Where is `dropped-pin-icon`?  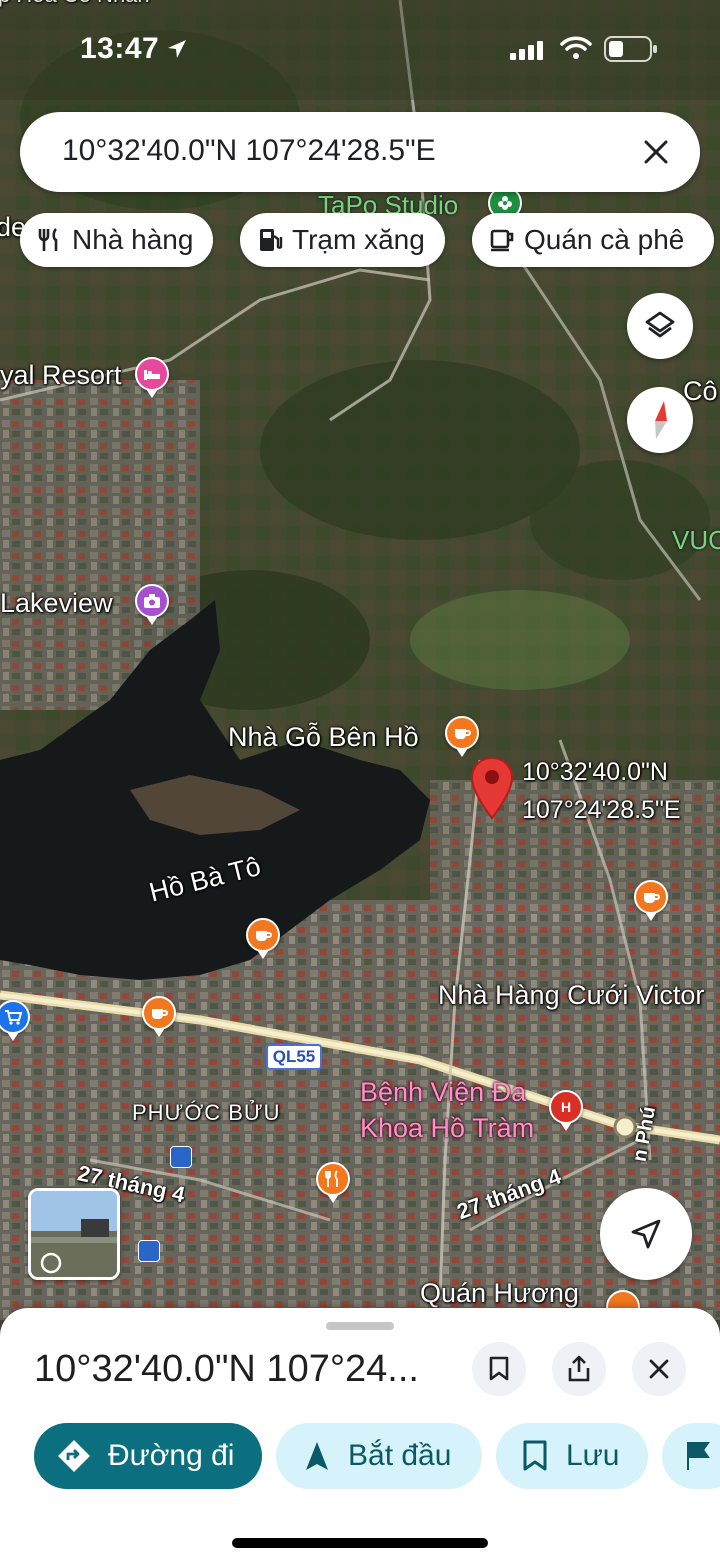
dropped-pin-icon is located at coordinates (492, 788).